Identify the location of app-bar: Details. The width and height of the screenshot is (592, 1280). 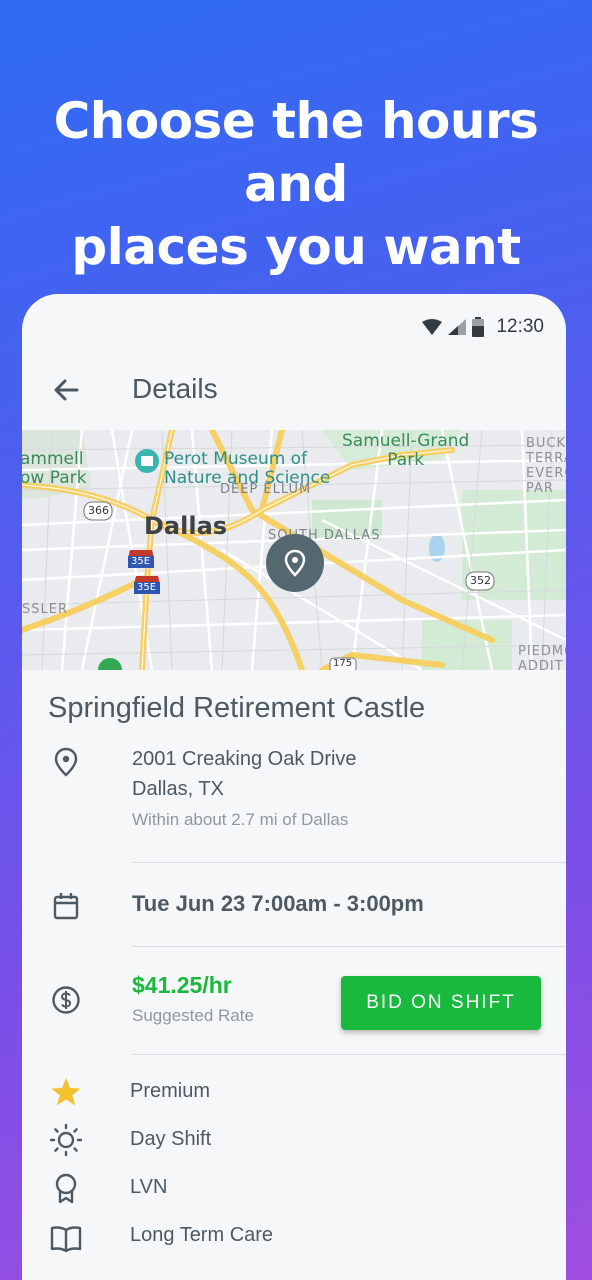
(294, 394).